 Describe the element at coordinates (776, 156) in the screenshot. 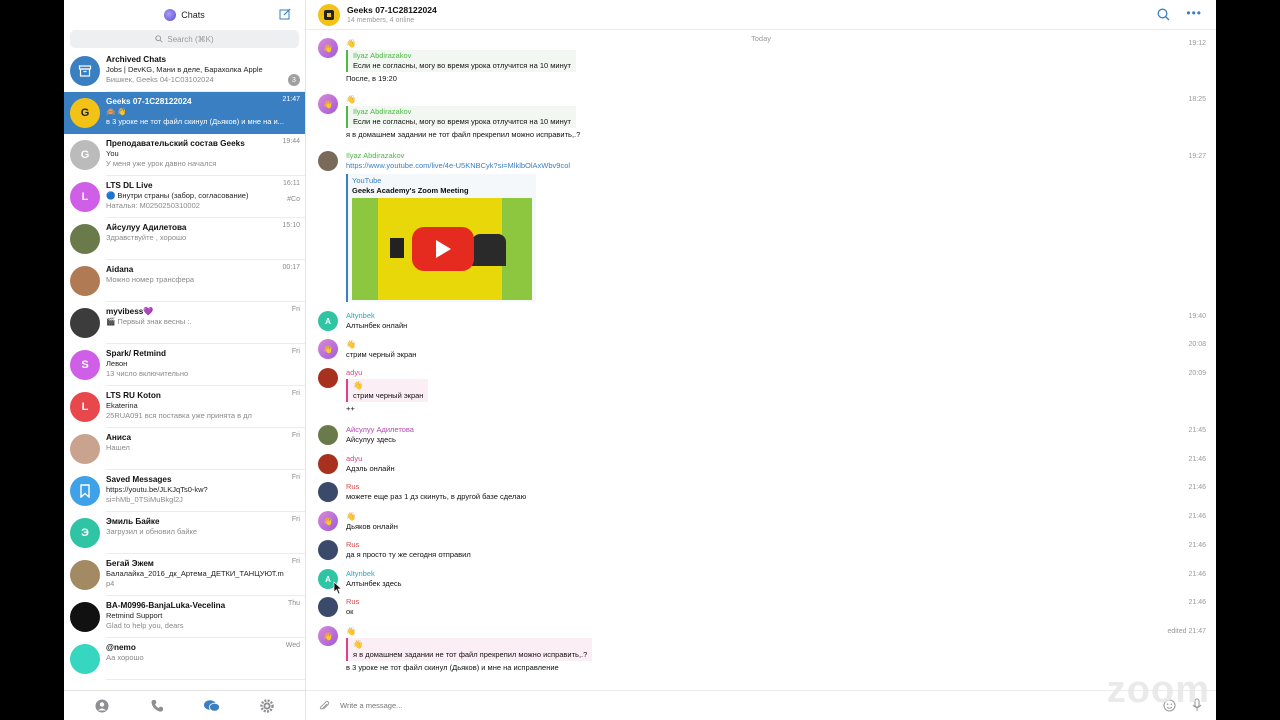

I see `sender-name: Ilyaz Abdirazakov` at that location.